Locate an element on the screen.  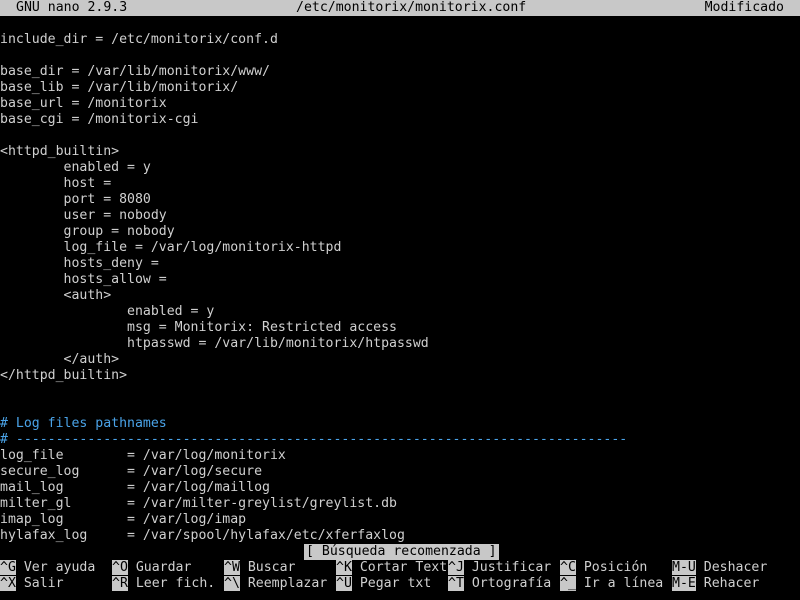
shortcut-key: ^R is located at coordinates (120, 583).